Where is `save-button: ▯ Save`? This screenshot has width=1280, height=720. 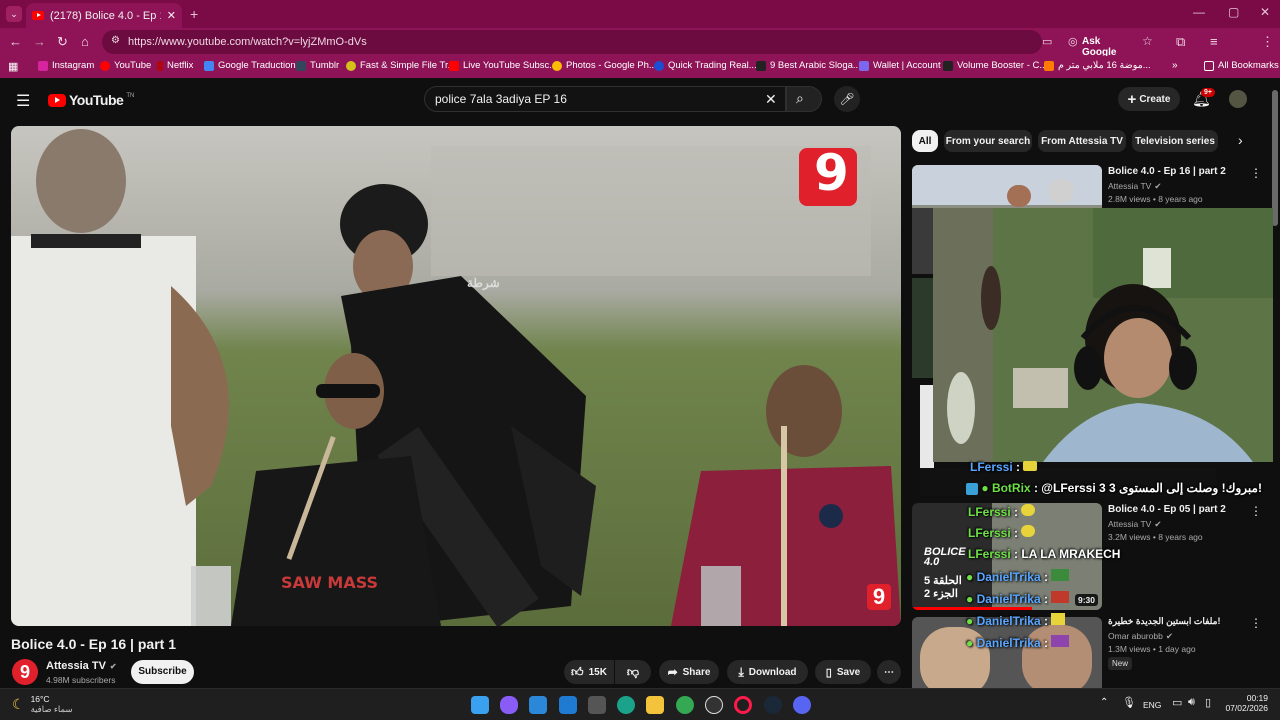
save-button: ▯ Save is located at coordinates (843, 672).